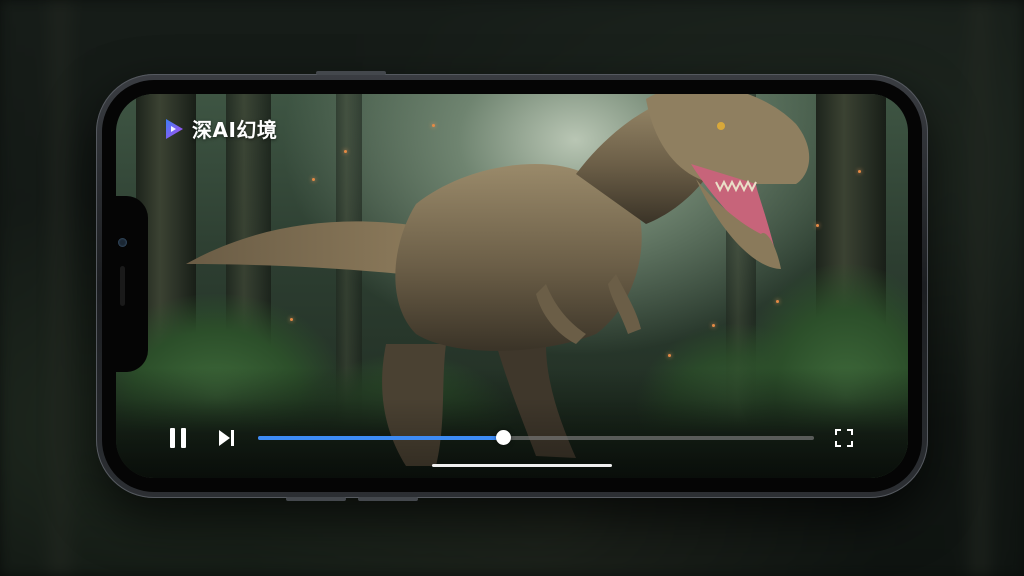 Image resolution: width=1024 pixels, height=576 pixels. I want to click on skip-next-icon, so click(226, 438).